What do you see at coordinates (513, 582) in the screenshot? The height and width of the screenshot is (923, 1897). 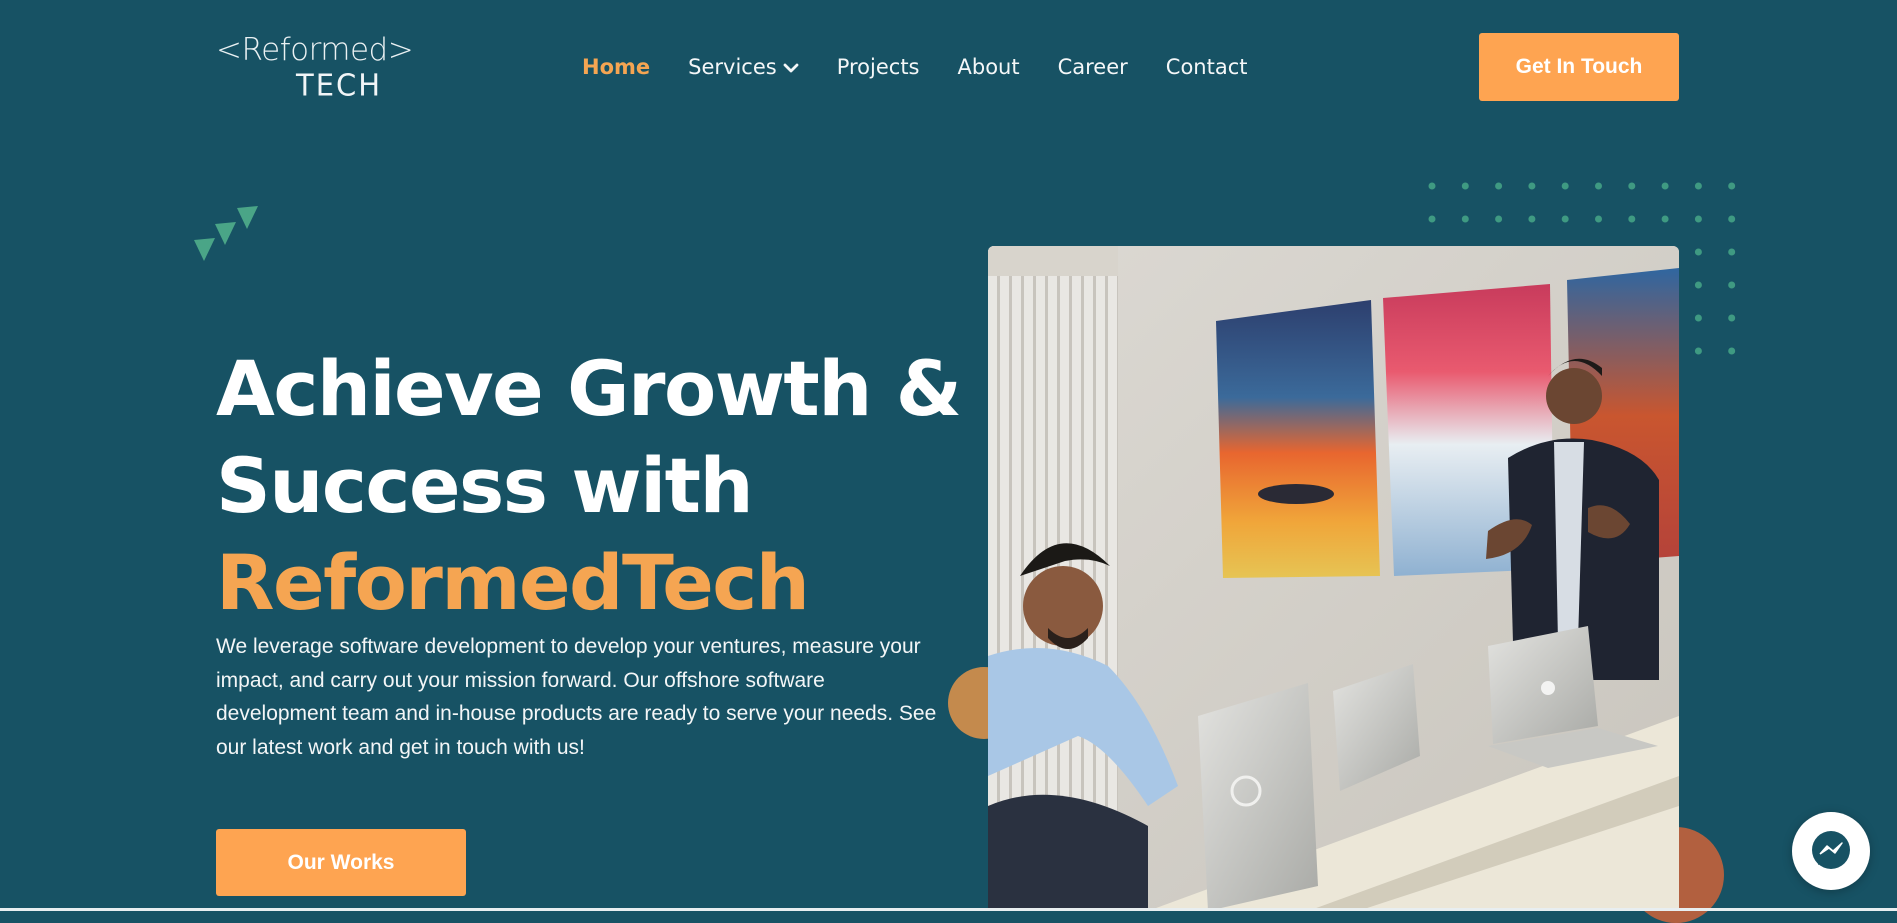 I see `headline-brand: ReformedTech` at bounding box center [513, 582].